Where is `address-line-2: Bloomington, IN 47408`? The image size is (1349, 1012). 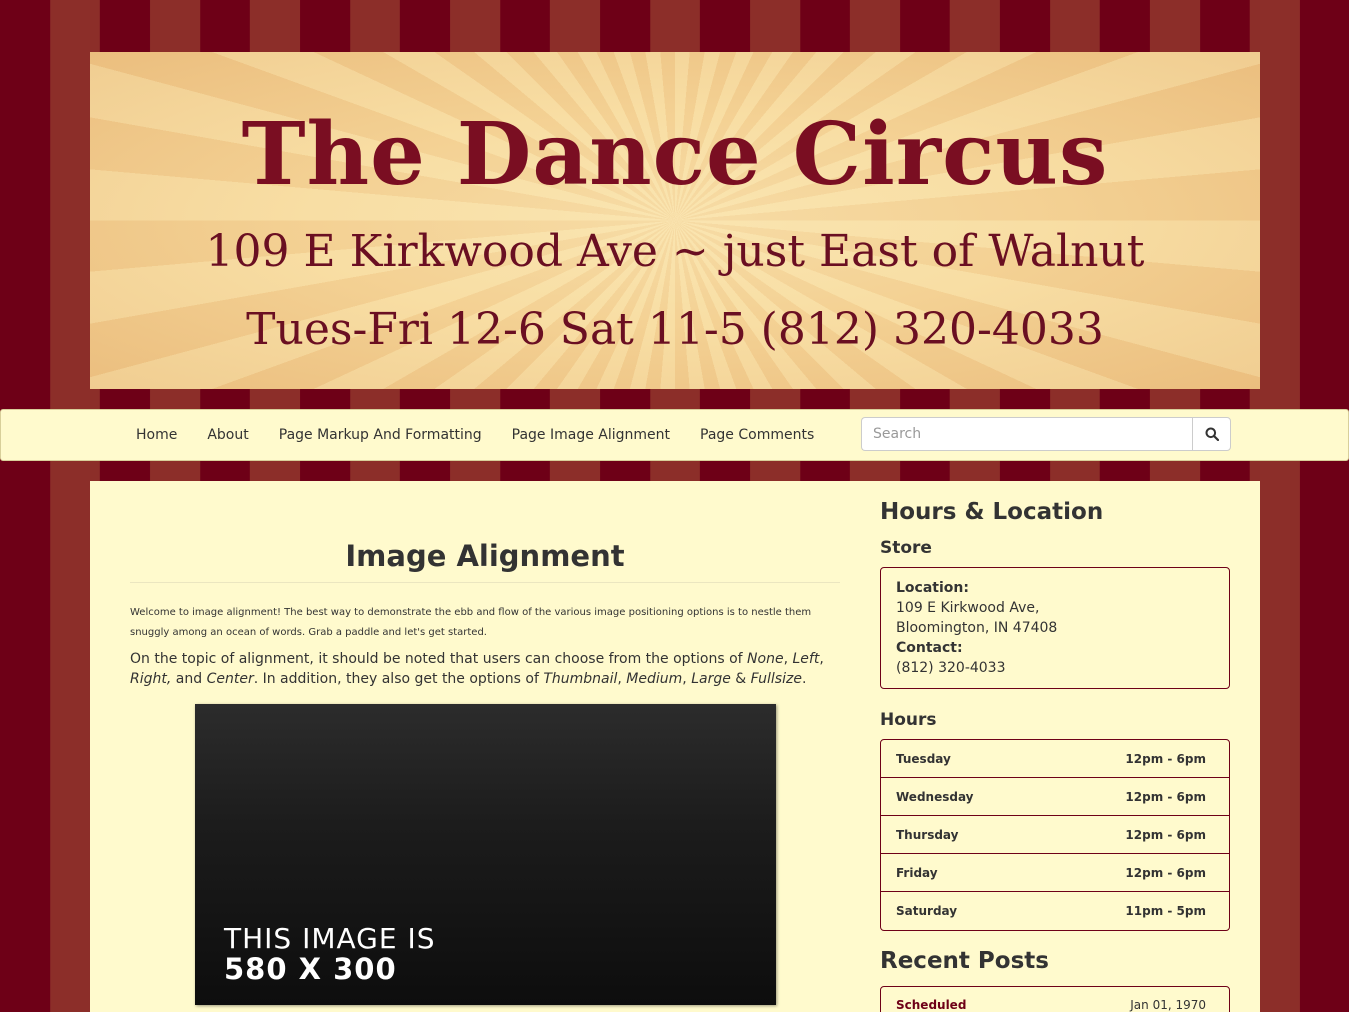 address-line-2: Bloomington, IN 47408 is located at coordinates (977, 628).